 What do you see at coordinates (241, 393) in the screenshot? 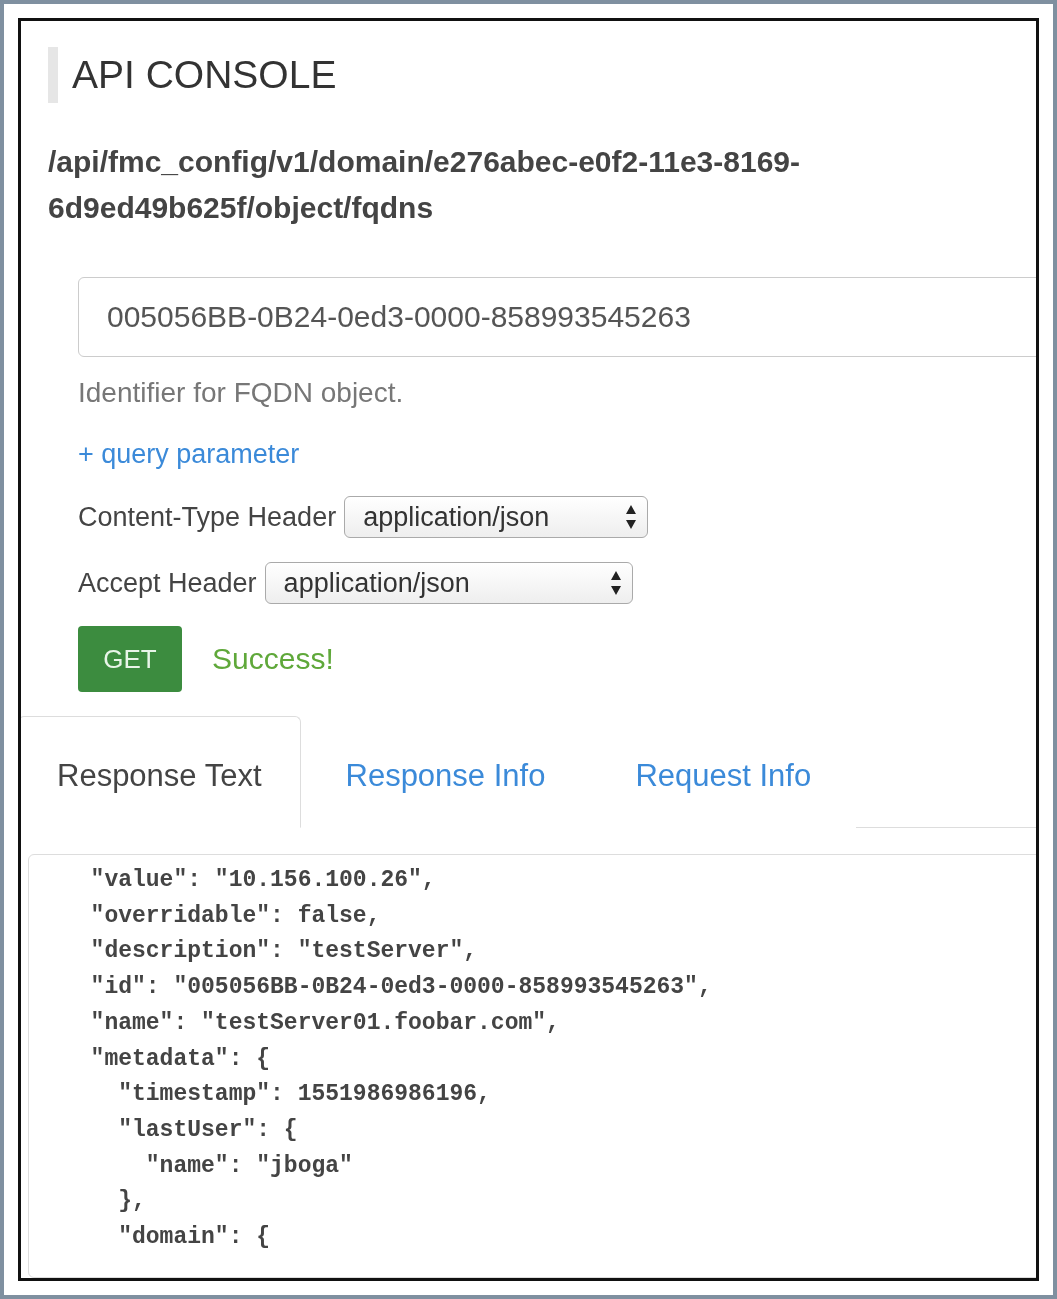
I see `help-text: Identifier for FQDN object.` at bounding box center [241, 393].